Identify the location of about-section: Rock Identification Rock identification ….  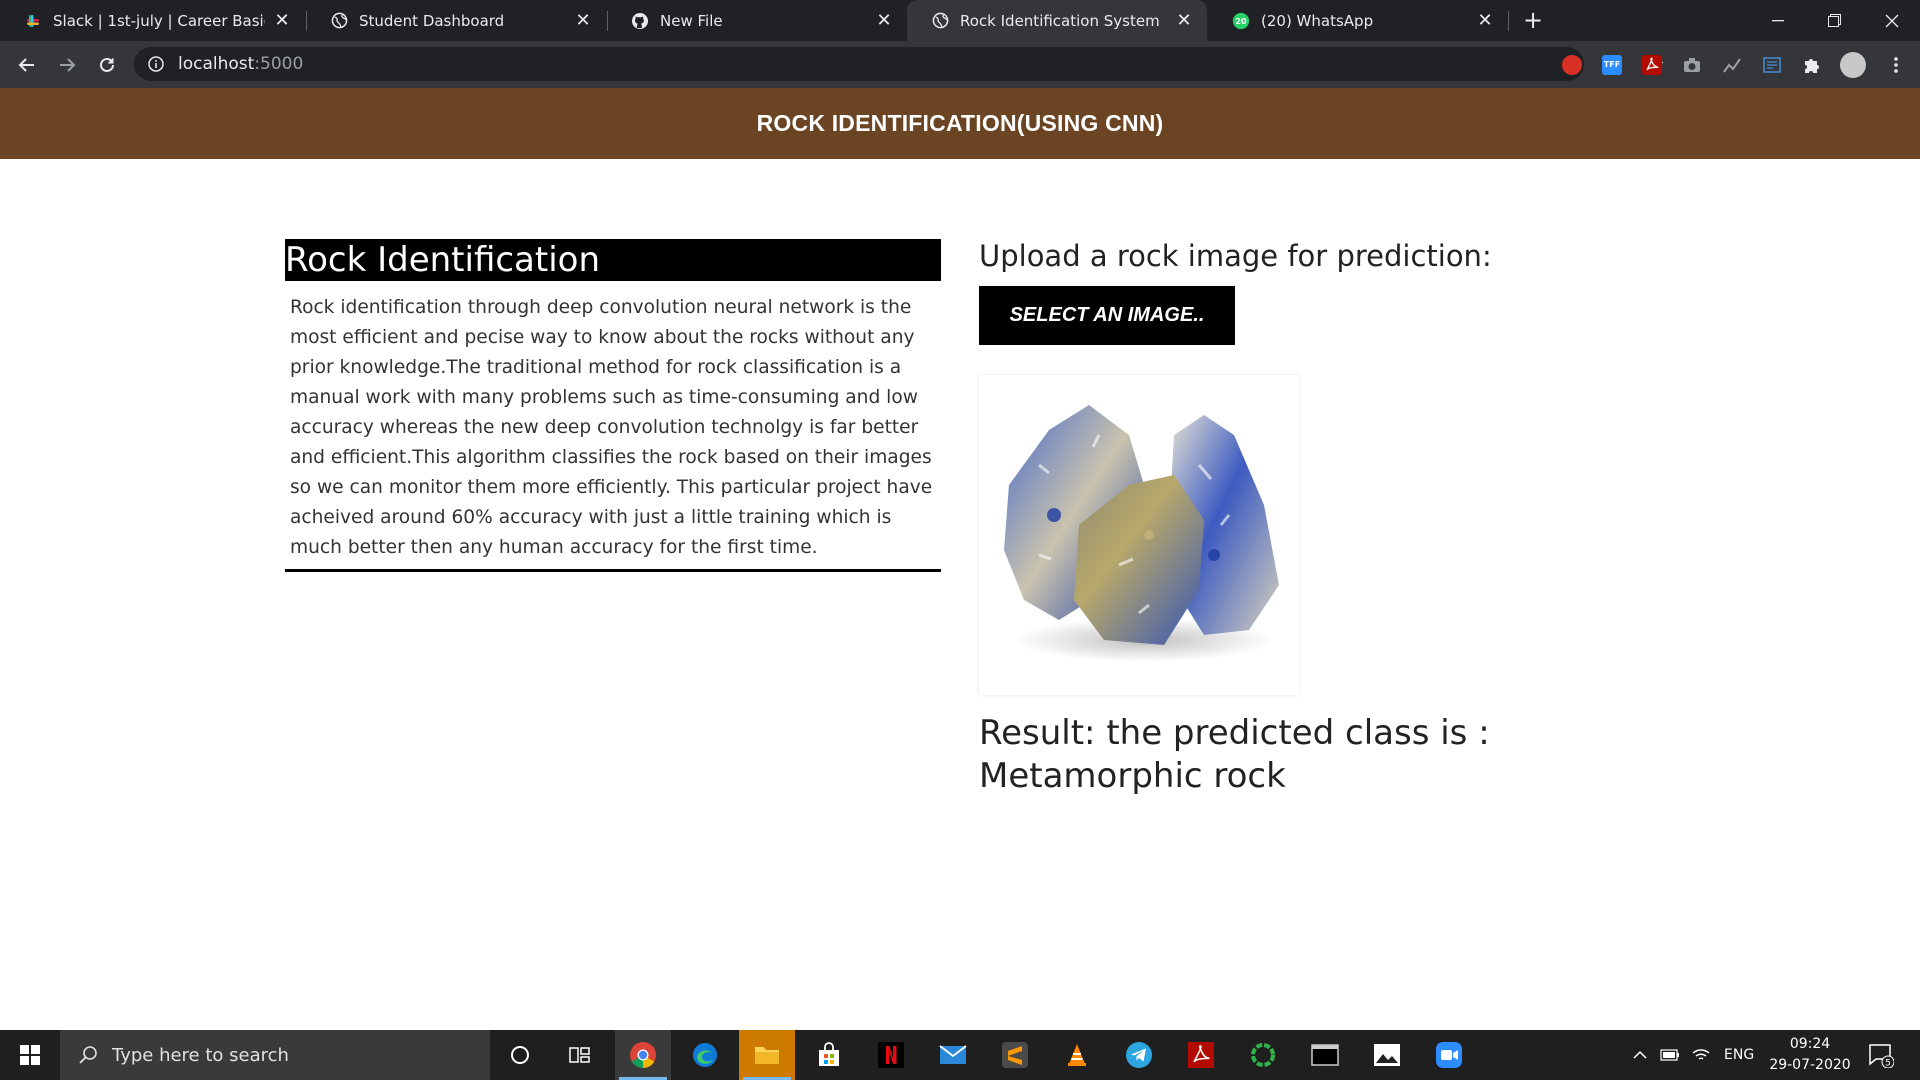
(613, 405).